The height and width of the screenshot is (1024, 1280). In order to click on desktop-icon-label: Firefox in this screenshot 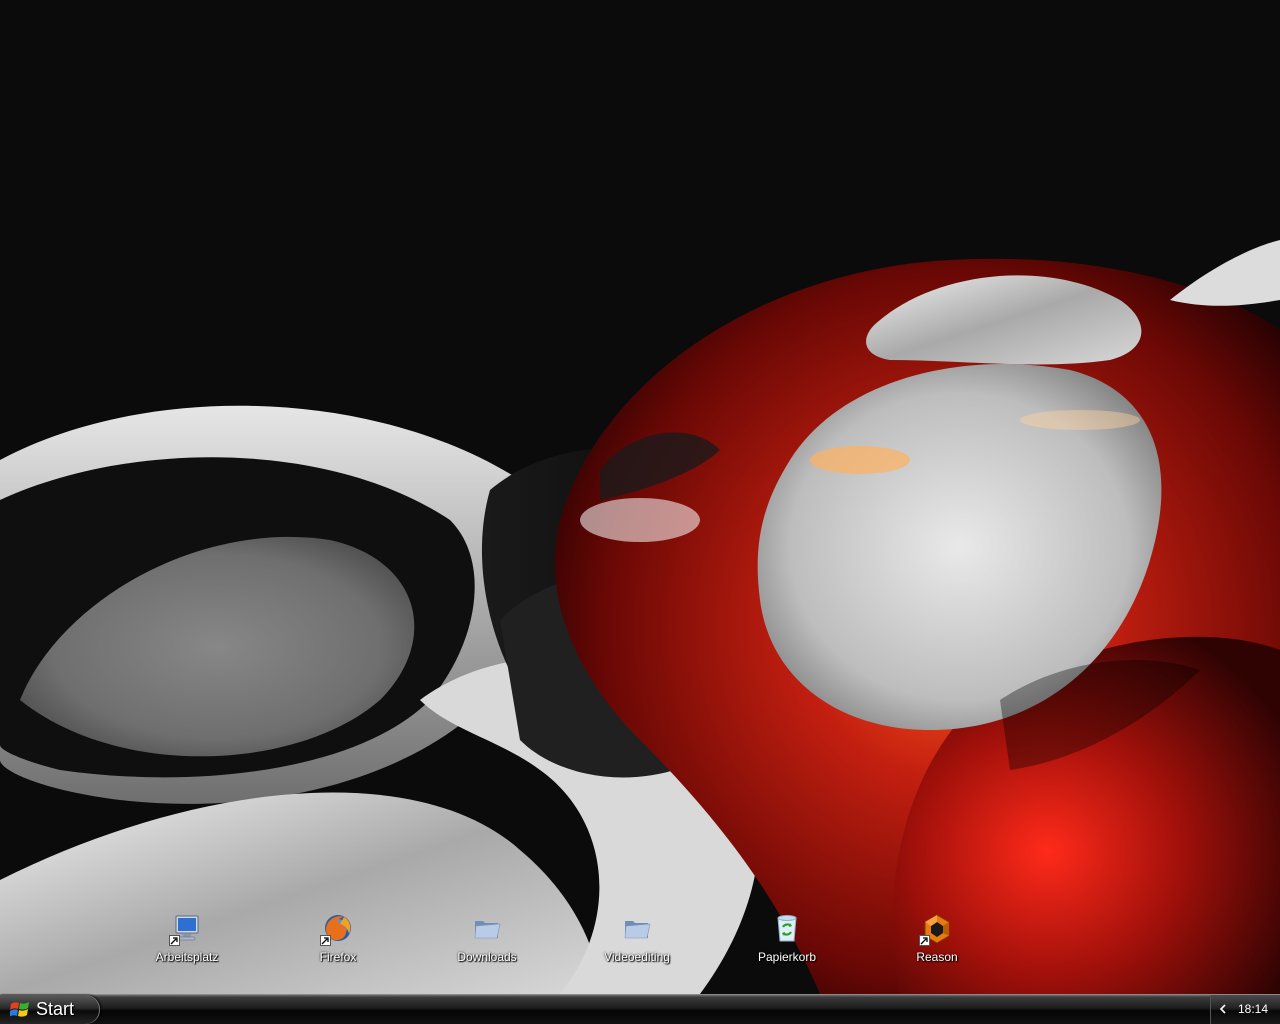, I will do `click(338, 957)`.